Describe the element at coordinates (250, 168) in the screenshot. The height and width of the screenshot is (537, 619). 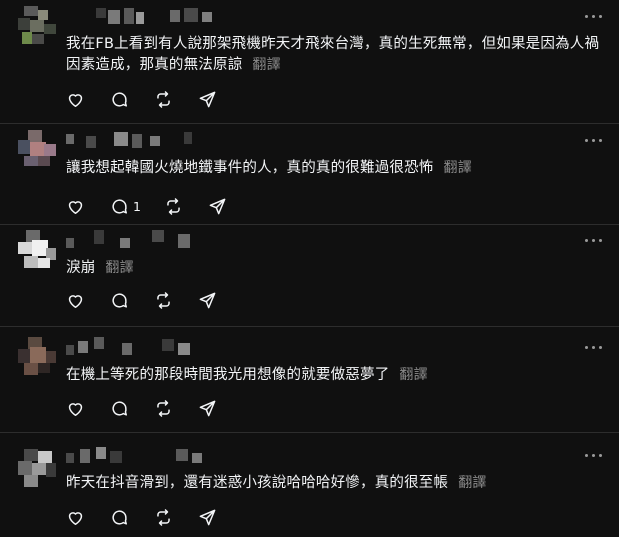
I see `post-body: 讓我想起韓國火燒地鐵事件的人，真的真的很難過很恐怖` at that location.